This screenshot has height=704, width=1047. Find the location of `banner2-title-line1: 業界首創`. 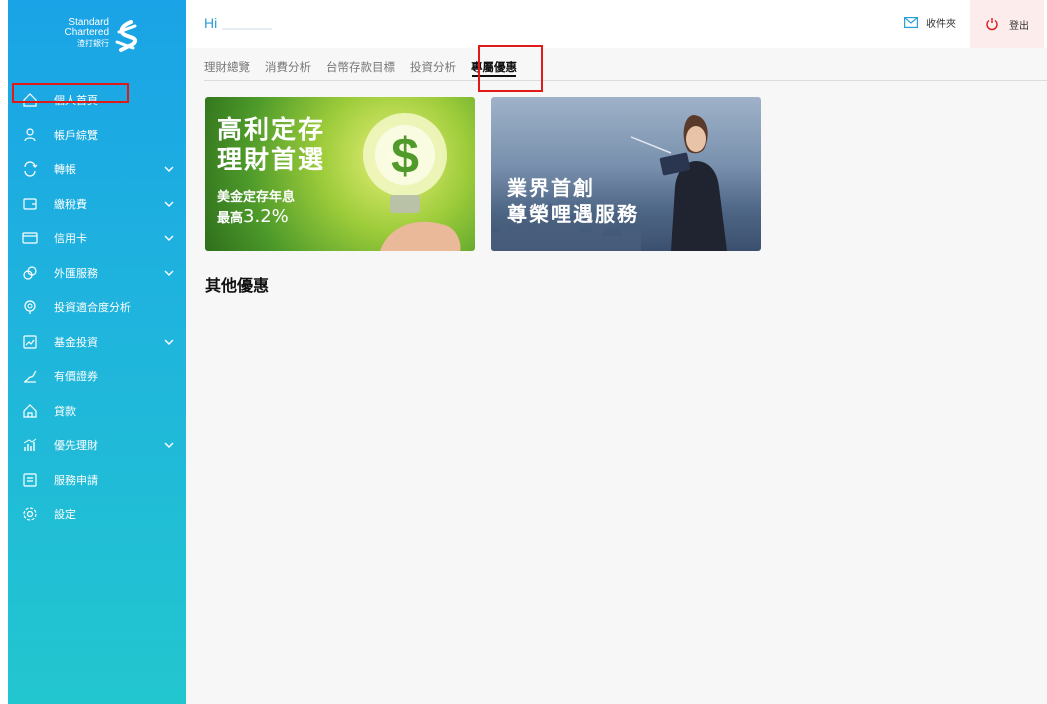

banner2-title-line1: 業界首創 is located at coordinates (551, 188).